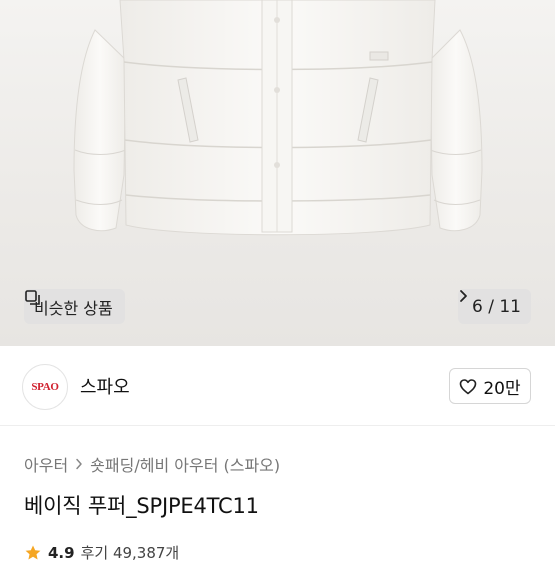 The image size is (555, 563). I want to click on similar-products-button: 비슷한 상품, so click(74, 306).